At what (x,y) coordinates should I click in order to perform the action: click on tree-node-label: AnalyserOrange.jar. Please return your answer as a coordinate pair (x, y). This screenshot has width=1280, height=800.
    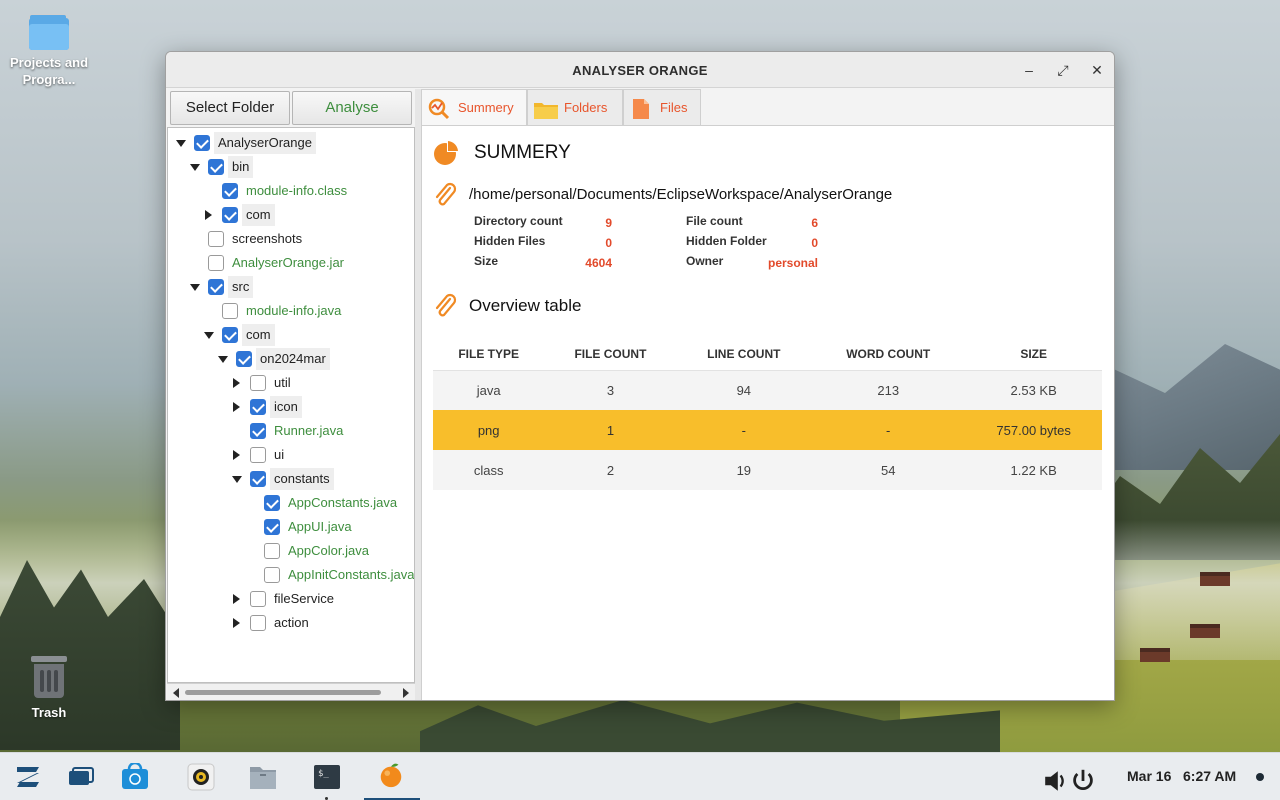
    Looking at the image, I should click on (288, 263).